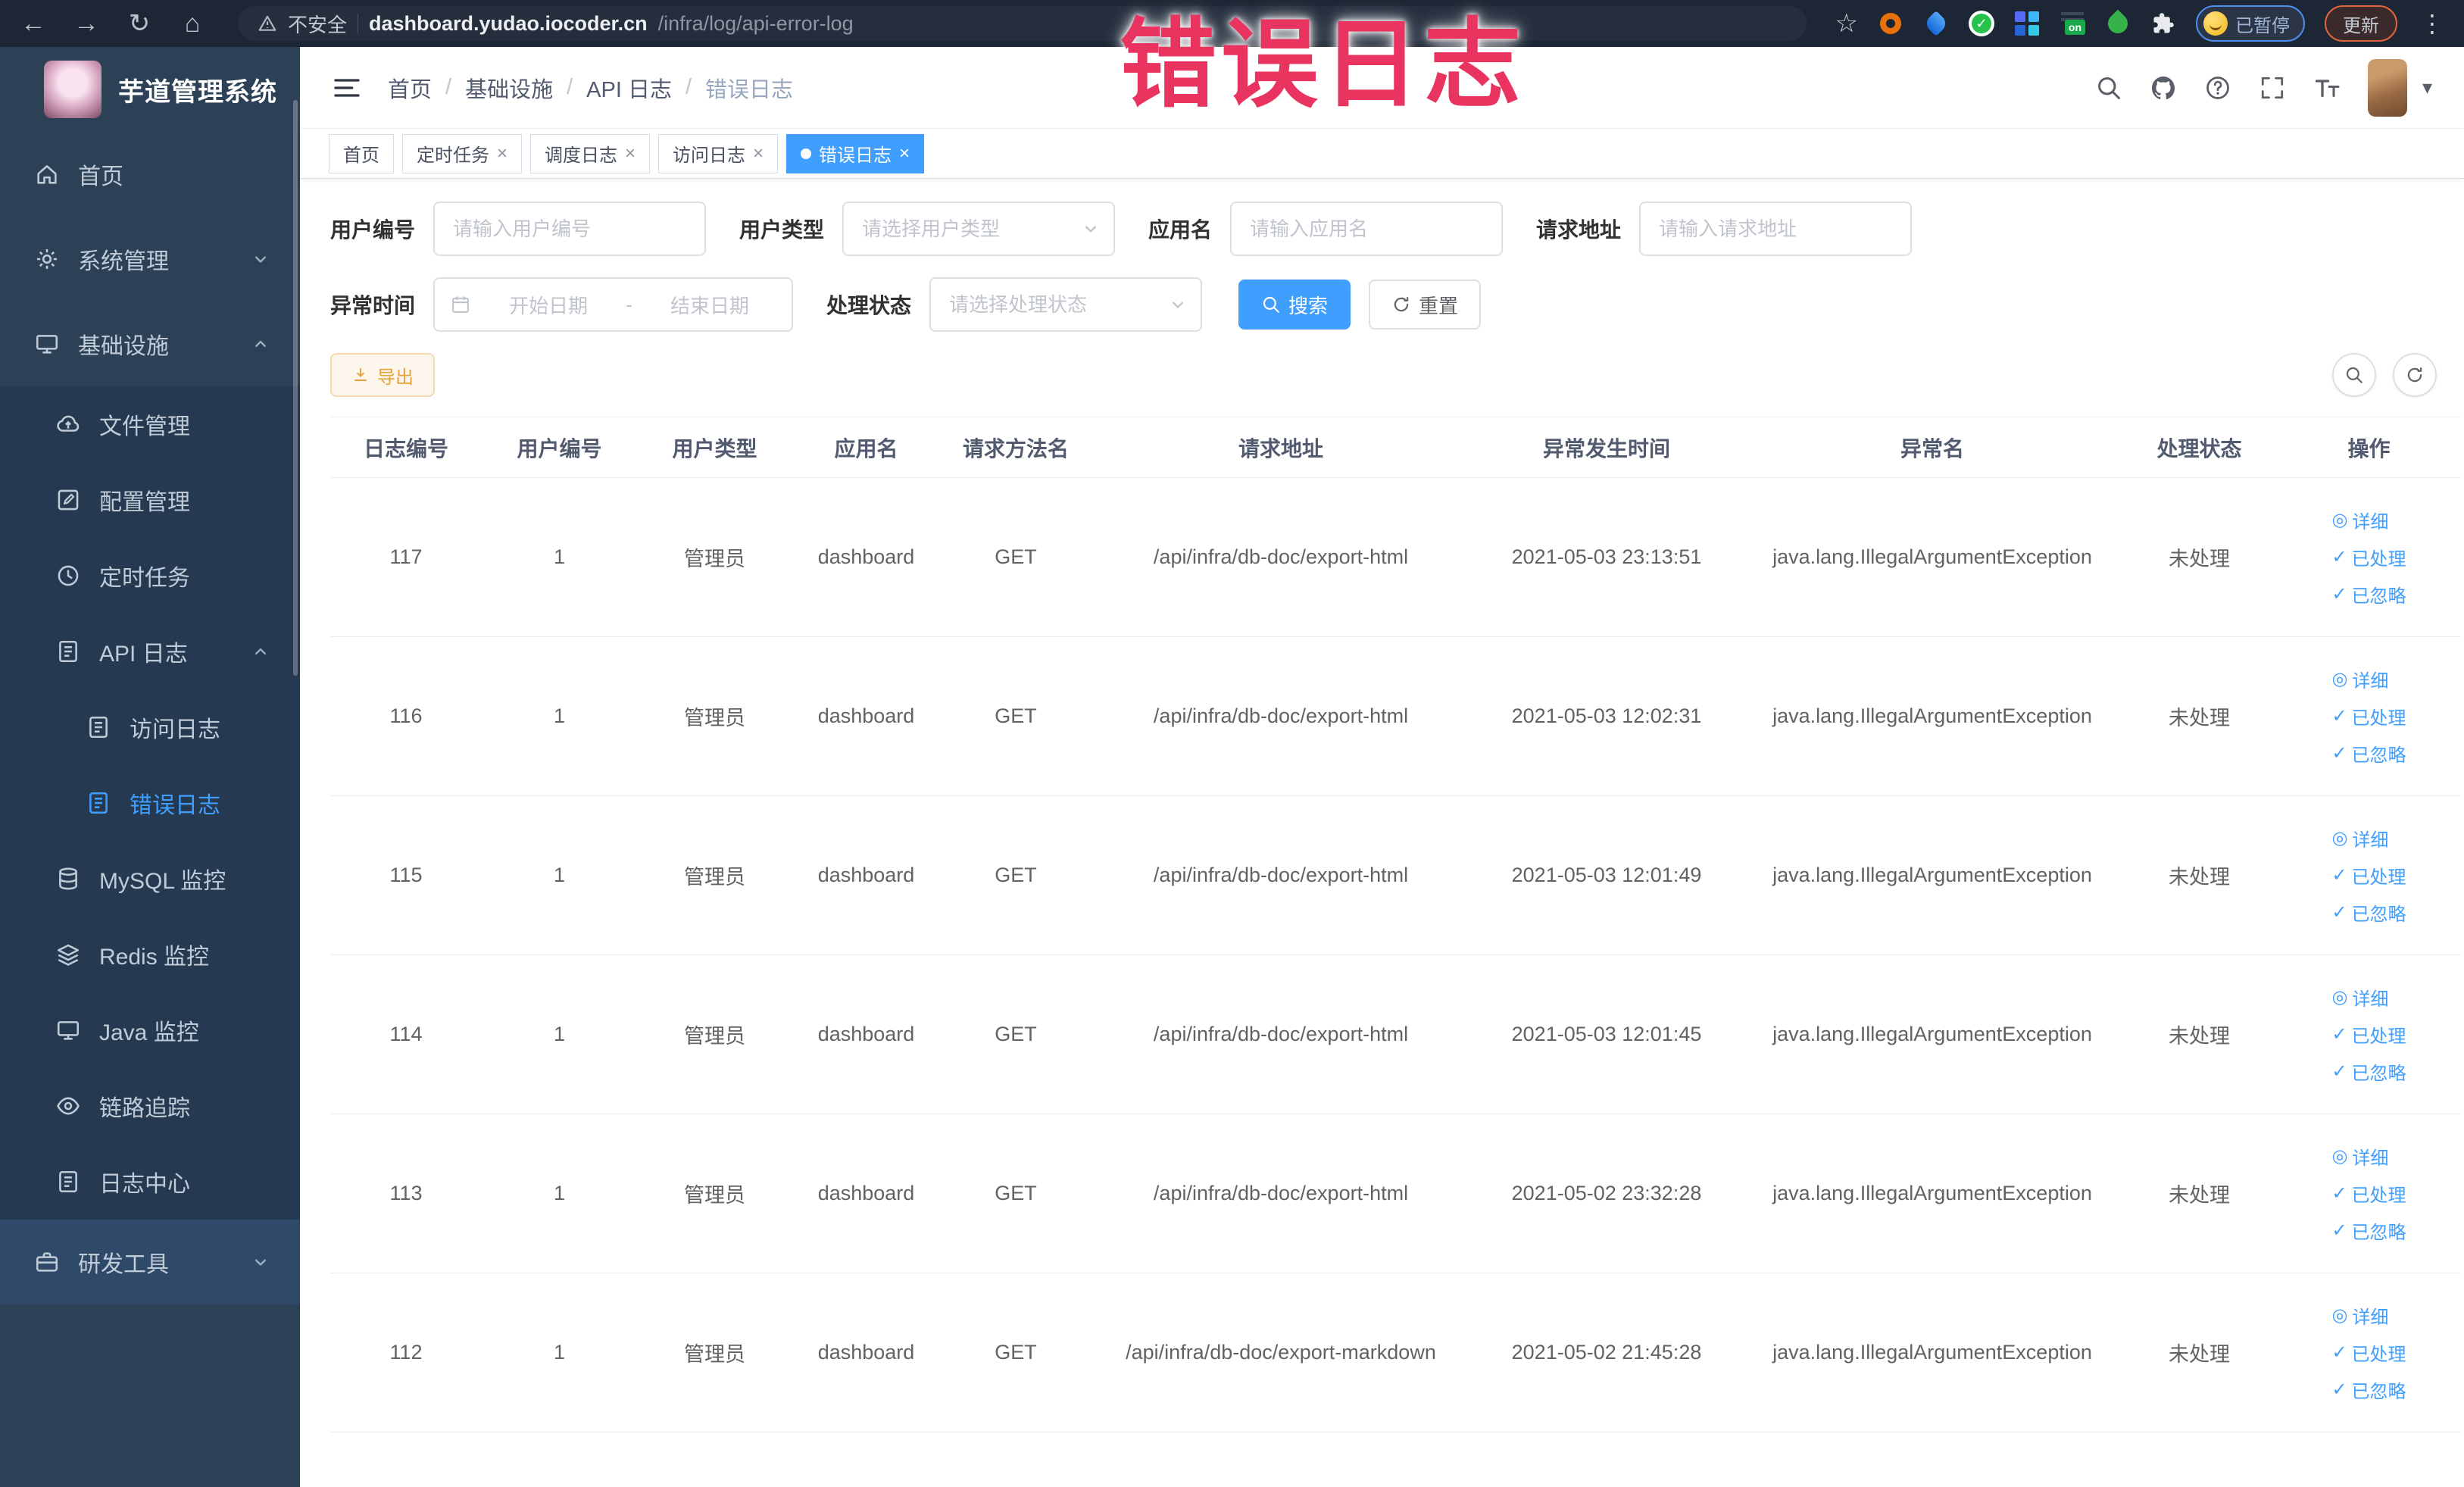 The image size is (2464, 1487). What do you see at coordinates (855, 153) in the screenshot?
I see `tab-error-log: 错误日志 ×` at bounding box center [855, 153].